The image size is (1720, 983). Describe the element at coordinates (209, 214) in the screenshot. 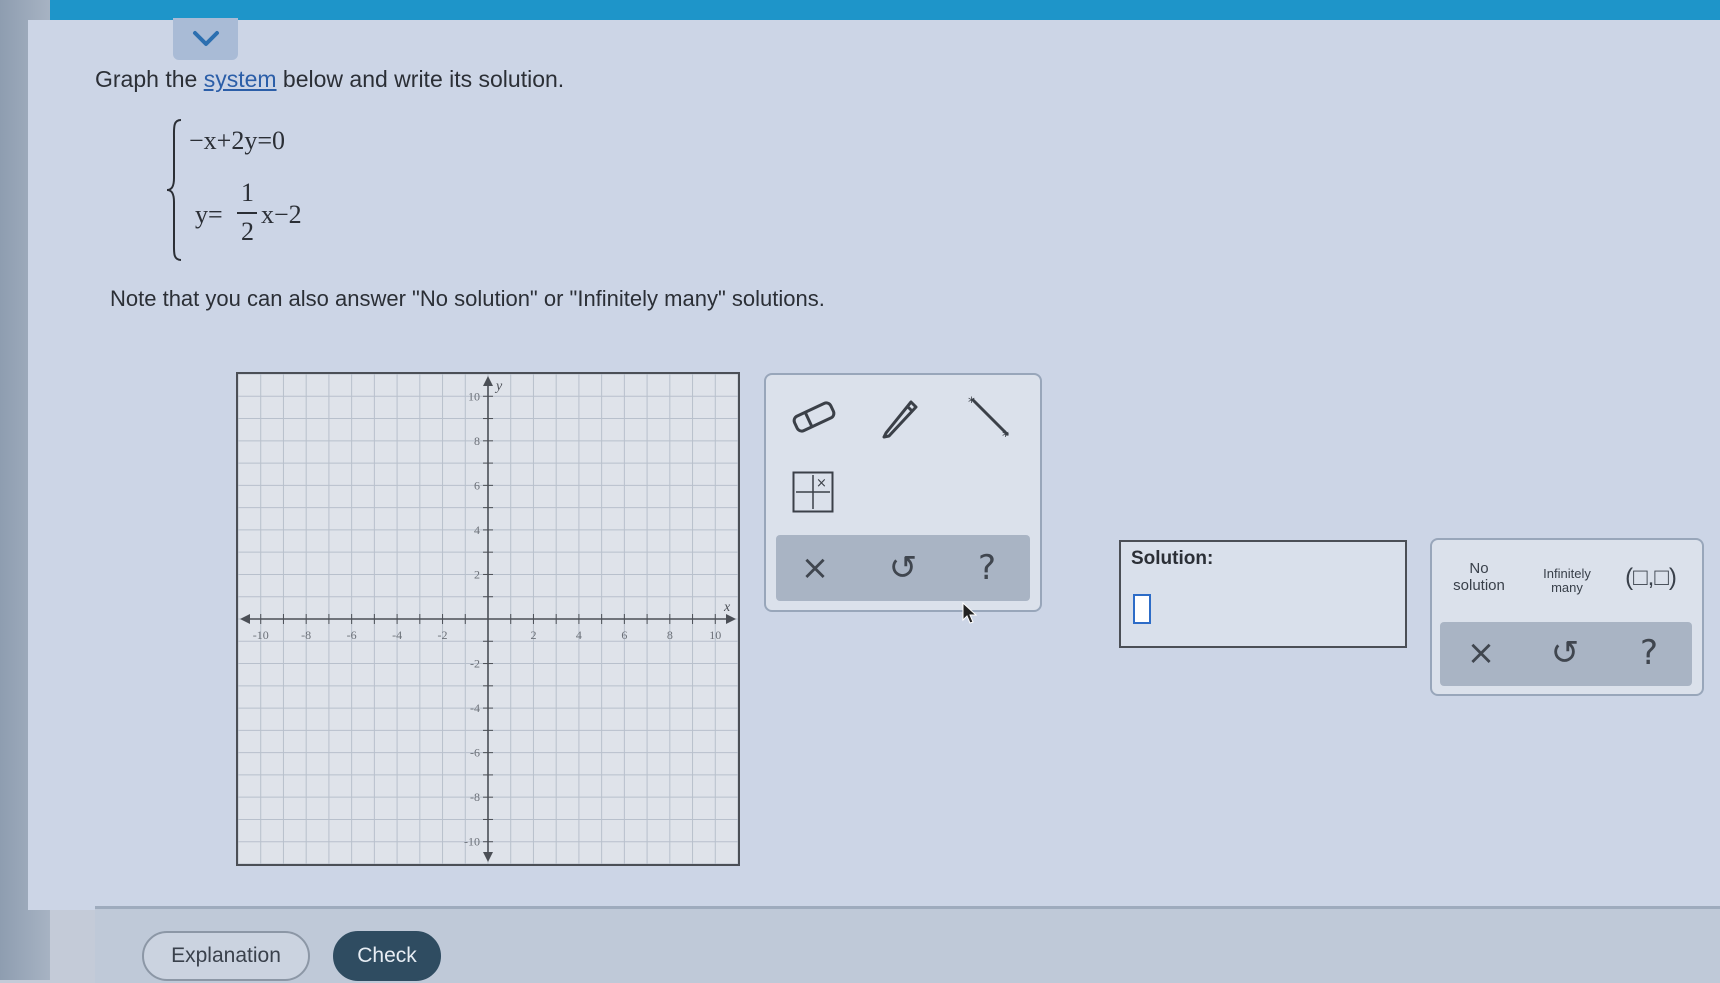

I see `equation-2-lhs: y=` at that location.